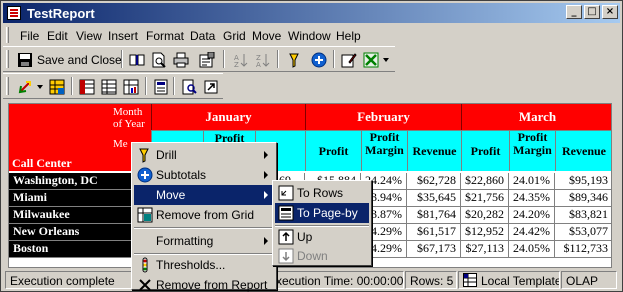 This screenshot has height=292, width=623. What do you see at coordinates (434, 232) in the screenshot?
I see `cell-new-orleans-feb-revenue: $61,517` at bounding box center [434, 232].